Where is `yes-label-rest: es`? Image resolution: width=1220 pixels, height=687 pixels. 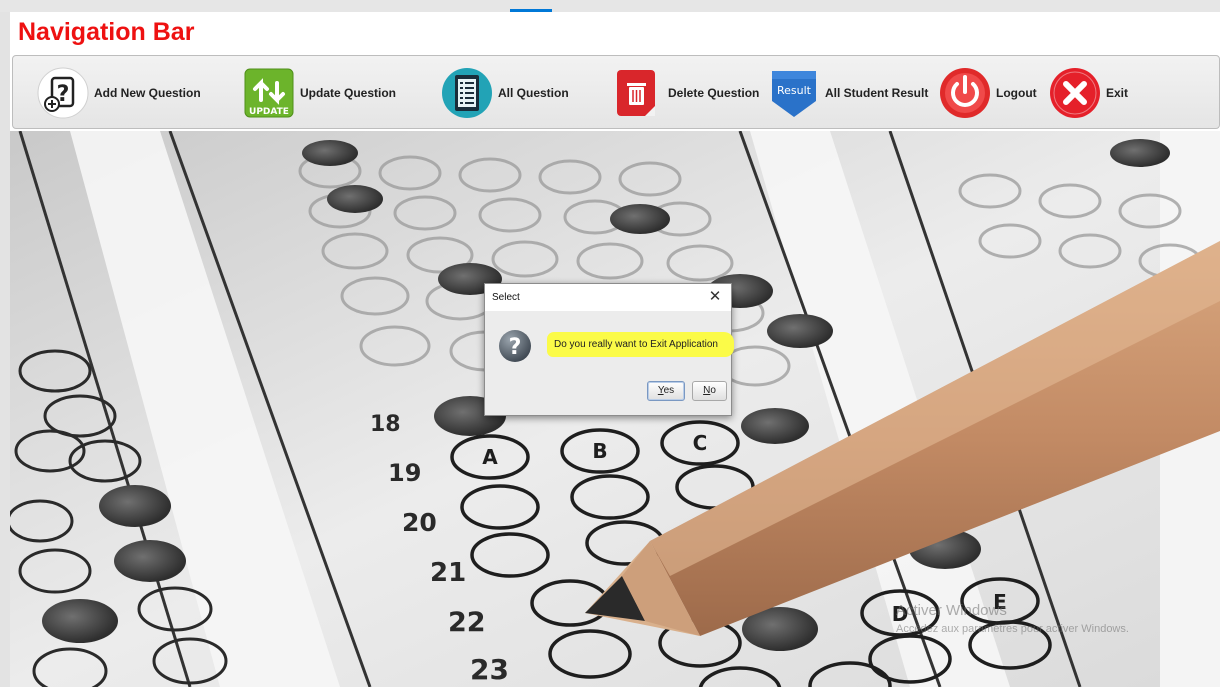
yes-label-rest: es is located at coordinates (669, 390).